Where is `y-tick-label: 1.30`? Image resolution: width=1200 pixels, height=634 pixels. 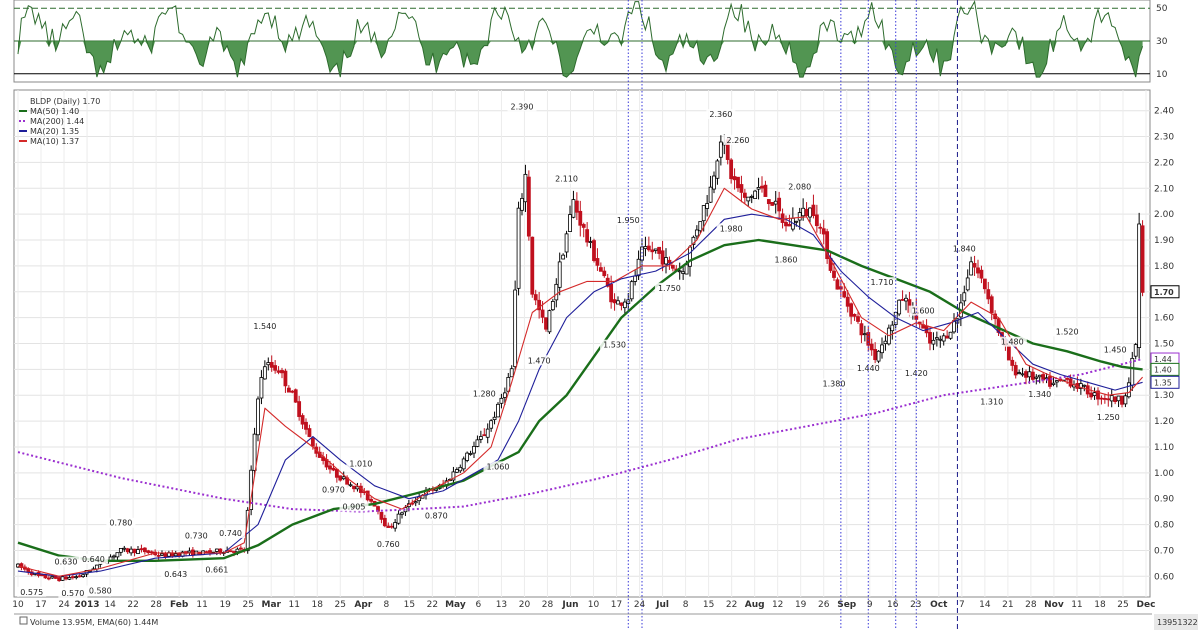
y-tick-label: 1.30 is located at coordinates (1164, 396).